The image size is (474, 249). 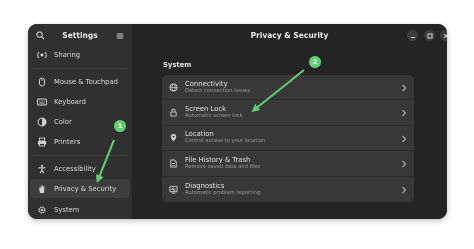 I want to click on sidebar-item-mouse-touchpad: Mouse & Touchpad, so click(x=80, y=81).